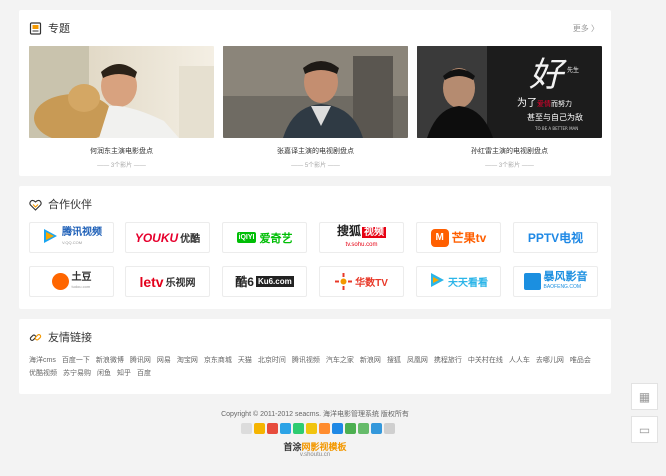 This screenshot has width=666, height=476. What do you see at coordinates (370, 360) in the screenshot?
I see `friend-link: 新浪网` at bounding box center [370, 360].